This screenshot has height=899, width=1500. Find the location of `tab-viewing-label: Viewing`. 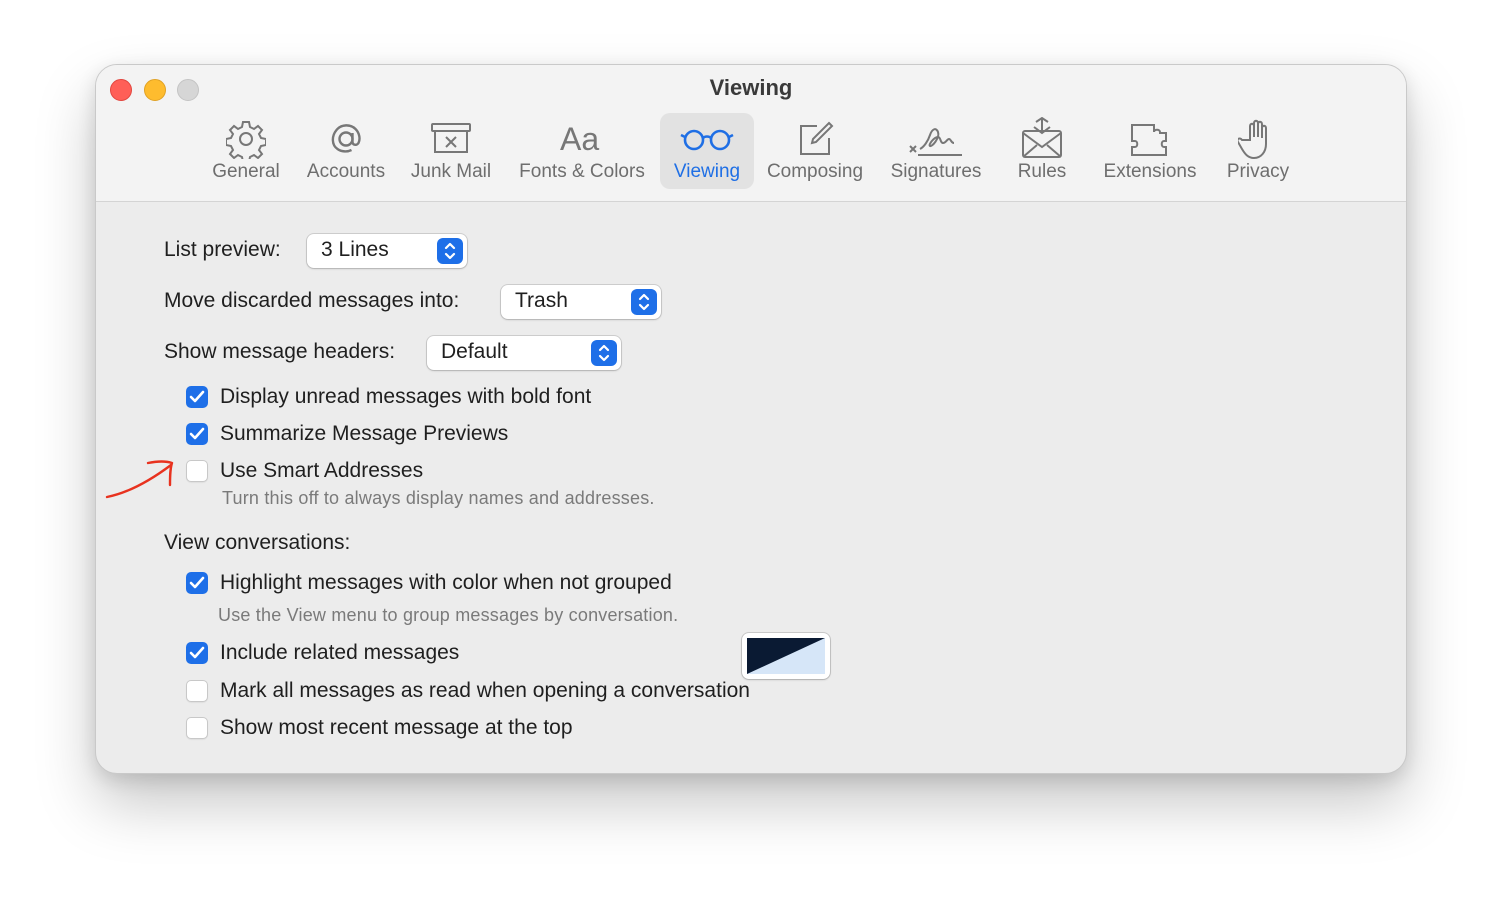

tab-viewing-label: Viewing is located at coordinates (707, 171).